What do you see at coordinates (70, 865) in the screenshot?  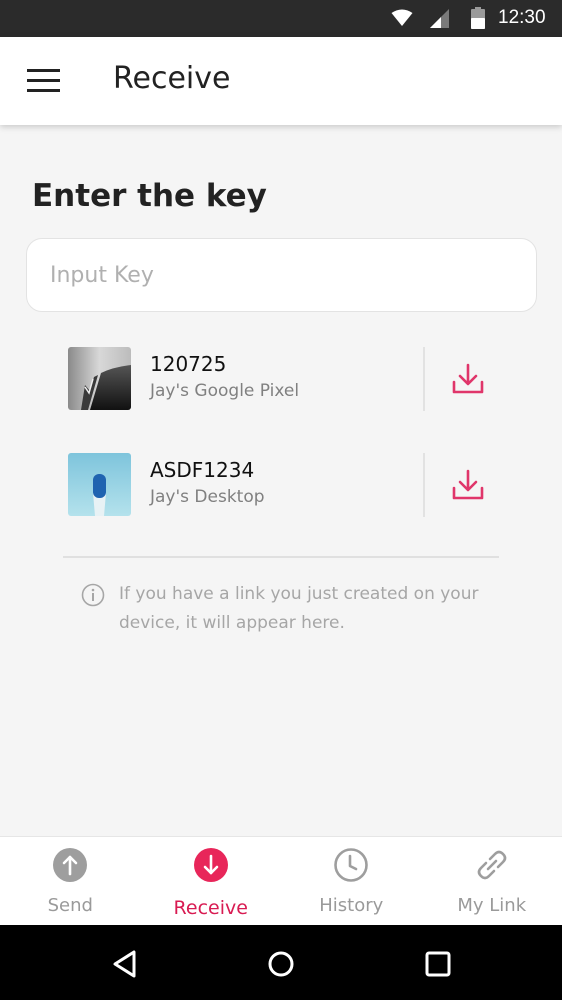 I see `upload-circle-icon` at bounding box center [70, 865].